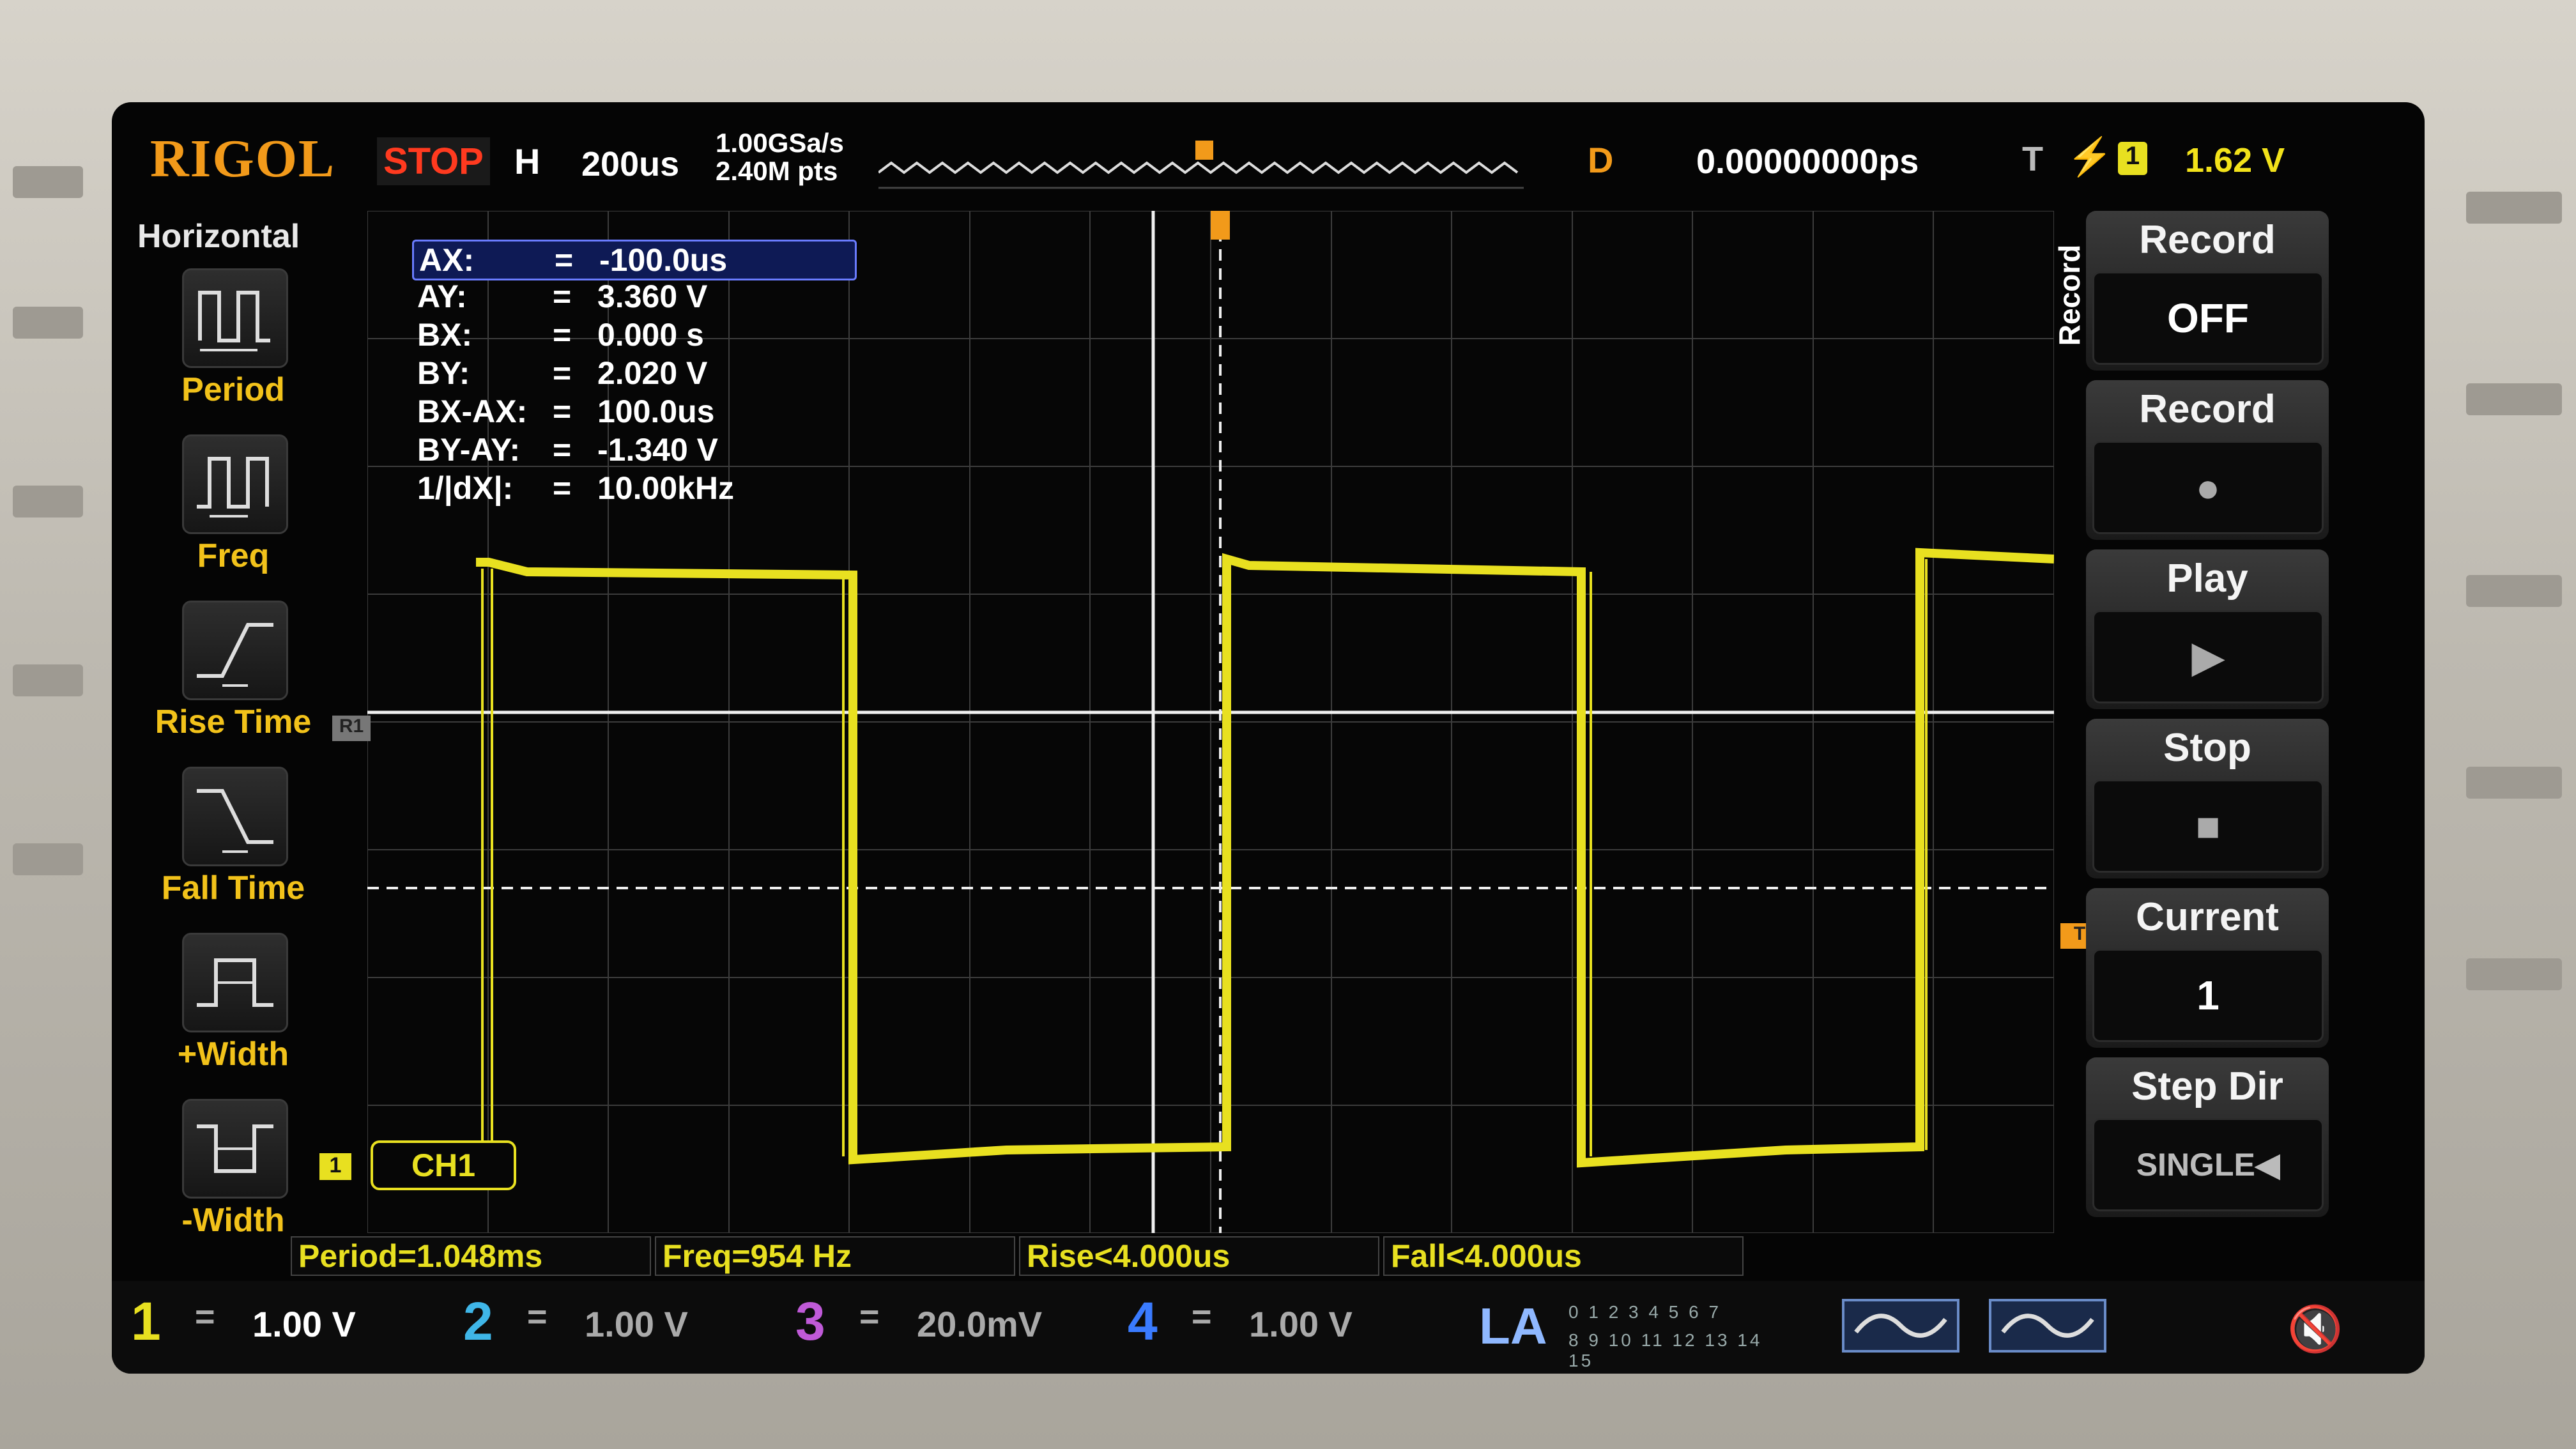  I want to click on trigger-level: 1.62 V, so click(2235, 160).